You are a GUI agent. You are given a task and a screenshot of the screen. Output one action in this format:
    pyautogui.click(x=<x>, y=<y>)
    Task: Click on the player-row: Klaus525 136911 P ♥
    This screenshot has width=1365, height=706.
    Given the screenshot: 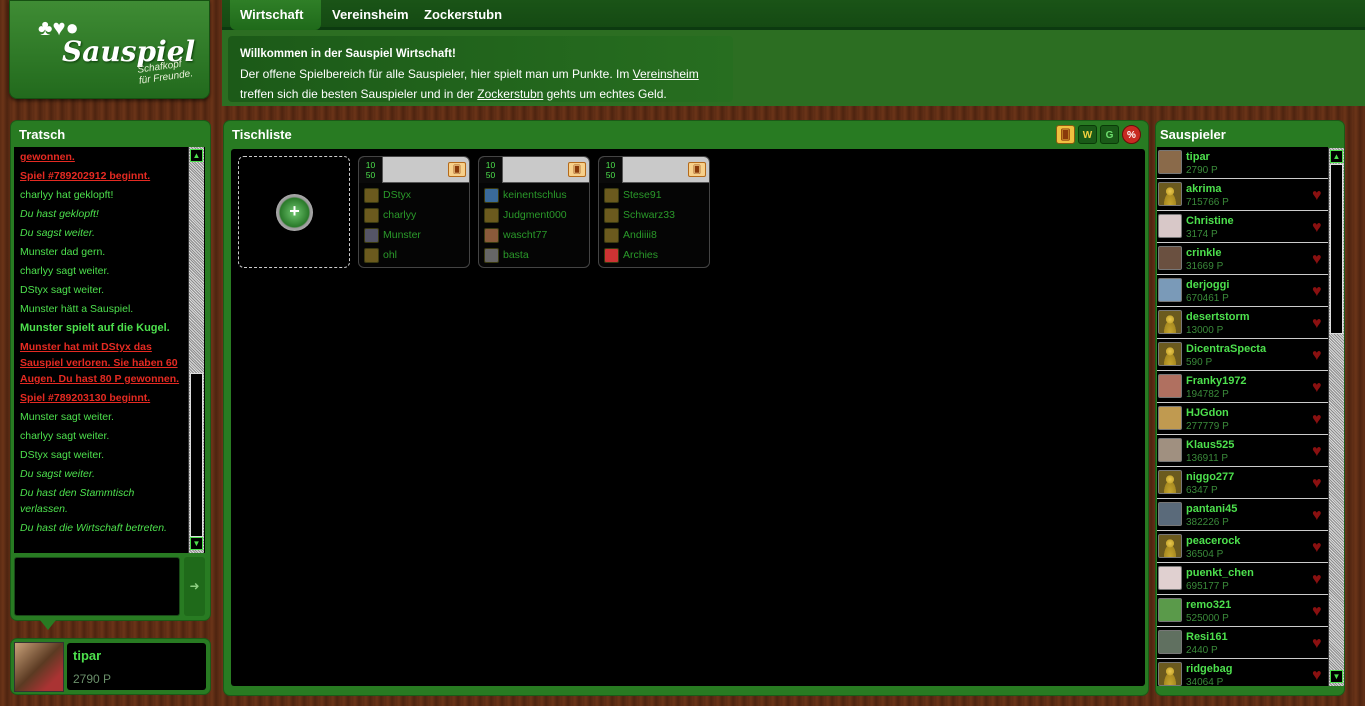 What is the action you would take?
    pyautogui.click(x=1242, y=451)
    